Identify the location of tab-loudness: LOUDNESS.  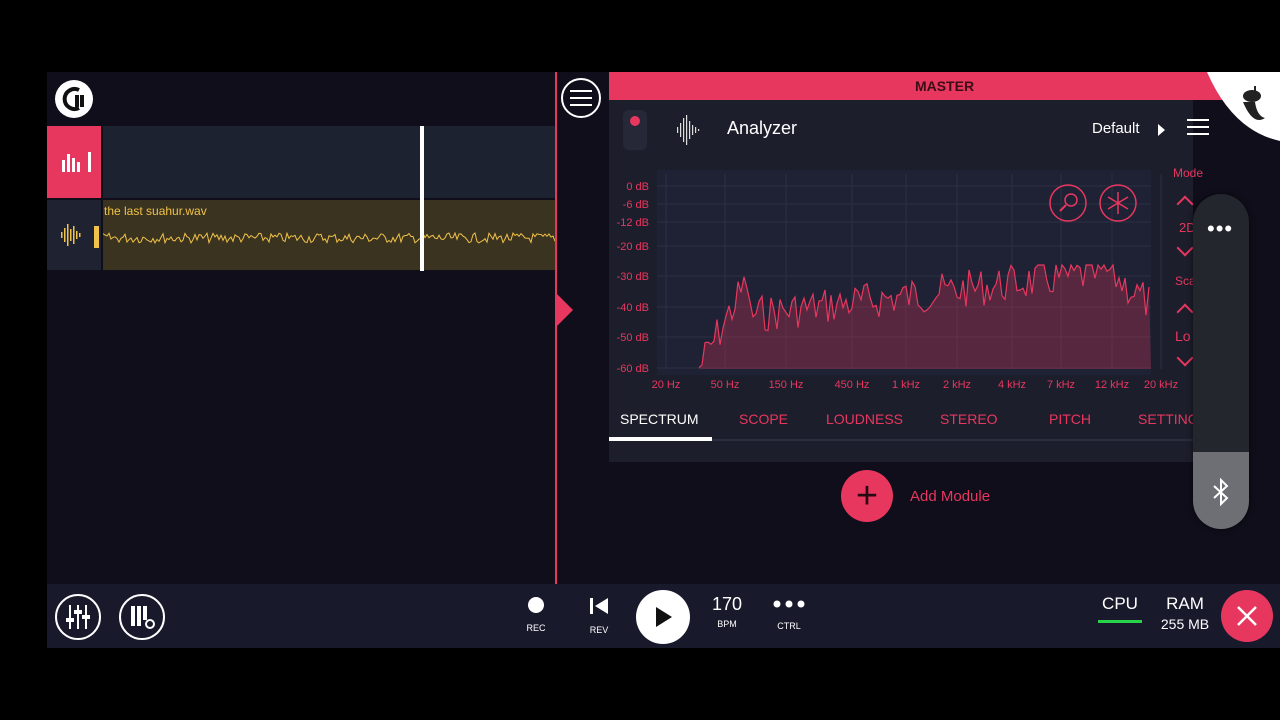
(864, 419).